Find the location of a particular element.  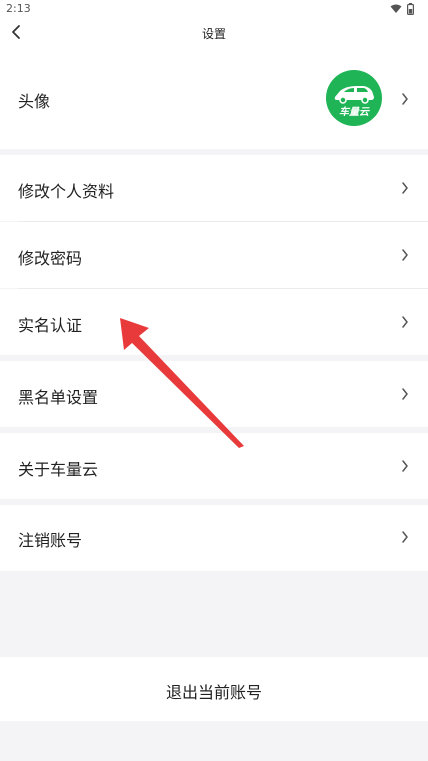

status-time: 2:13 is located at coordinates (18, 8).